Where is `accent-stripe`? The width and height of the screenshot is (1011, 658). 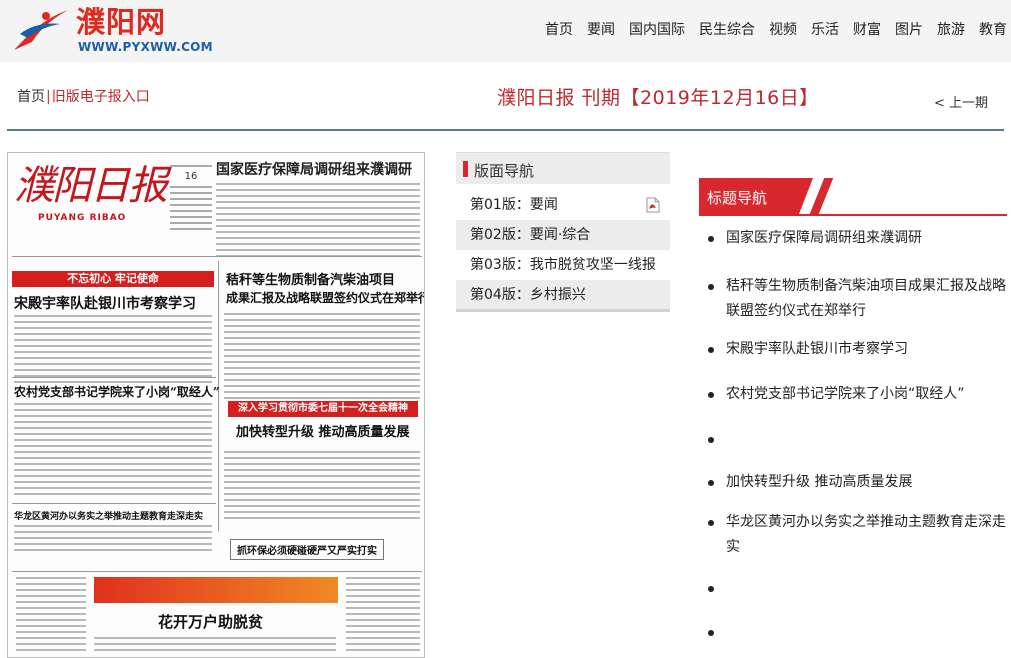
accent-stripe is located at coordinates (821, 196).